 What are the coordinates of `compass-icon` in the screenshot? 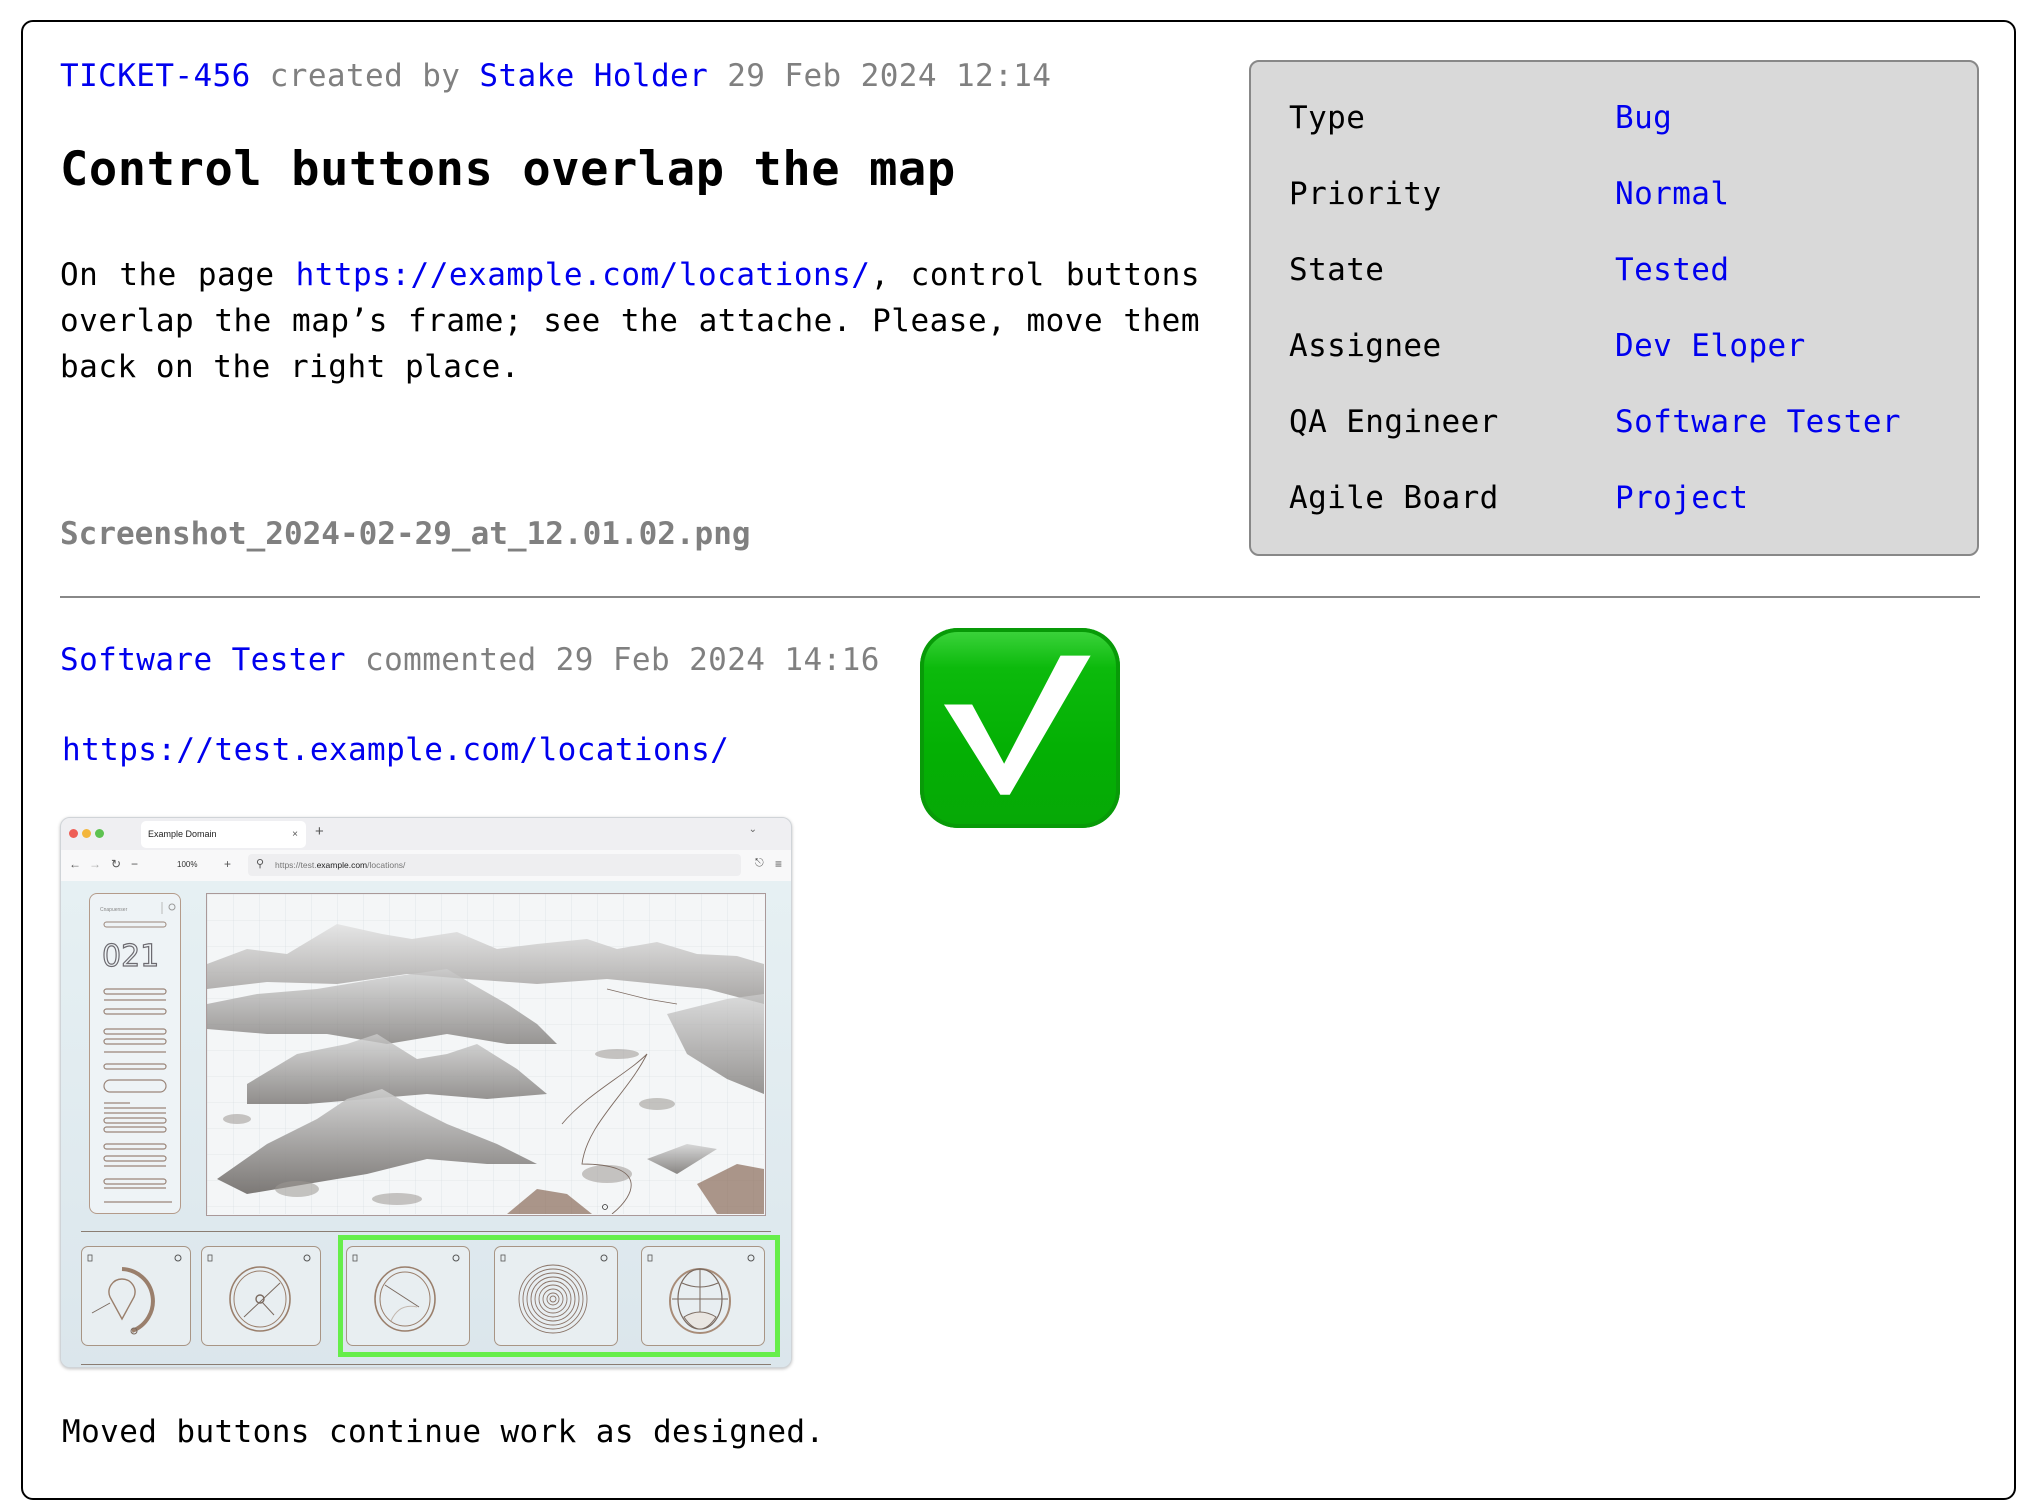 It's located at (259, 1293).